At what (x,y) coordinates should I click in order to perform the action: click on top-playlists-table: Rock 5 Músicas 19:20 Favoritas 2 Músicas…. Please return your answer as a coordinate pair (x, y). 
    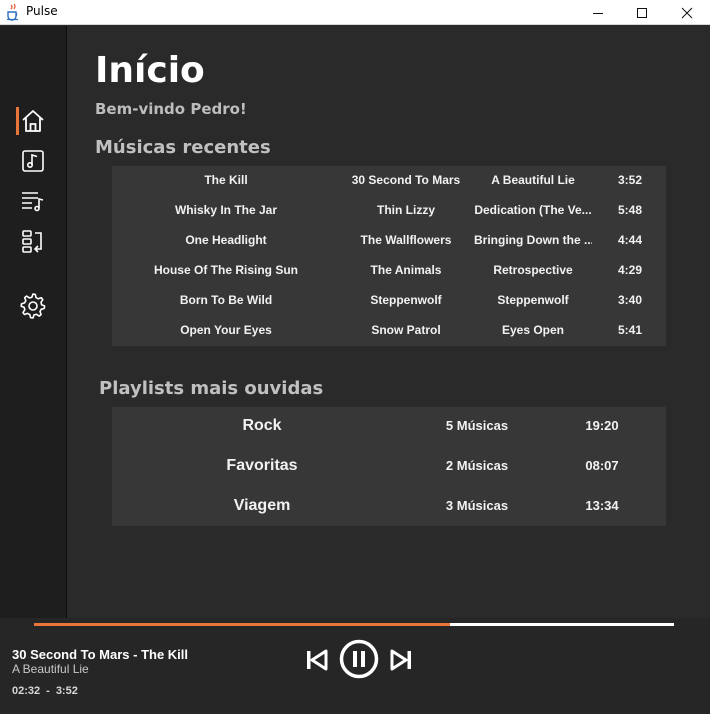
    Looking at the image, I should click on (389, 466).